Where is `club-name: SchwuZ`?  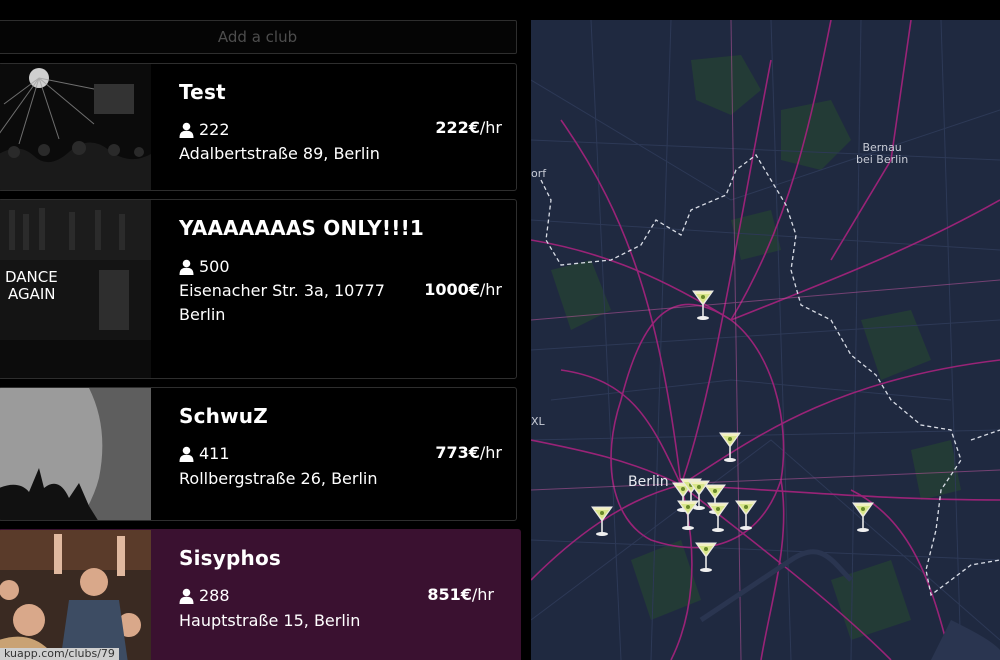 club-name: SchwuZ is located at coordinates (223, 416).